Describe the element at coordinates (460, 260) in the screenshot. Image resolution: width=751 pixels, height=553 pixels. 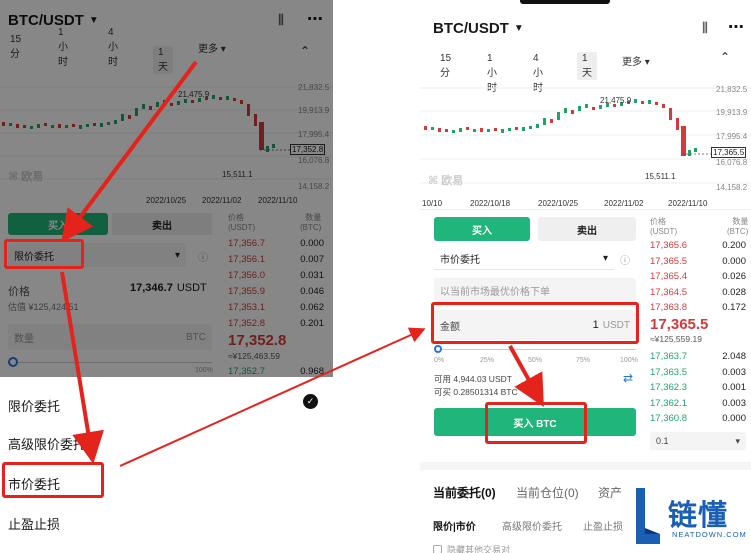
I see `order-type-label: 市价委托` at that location.